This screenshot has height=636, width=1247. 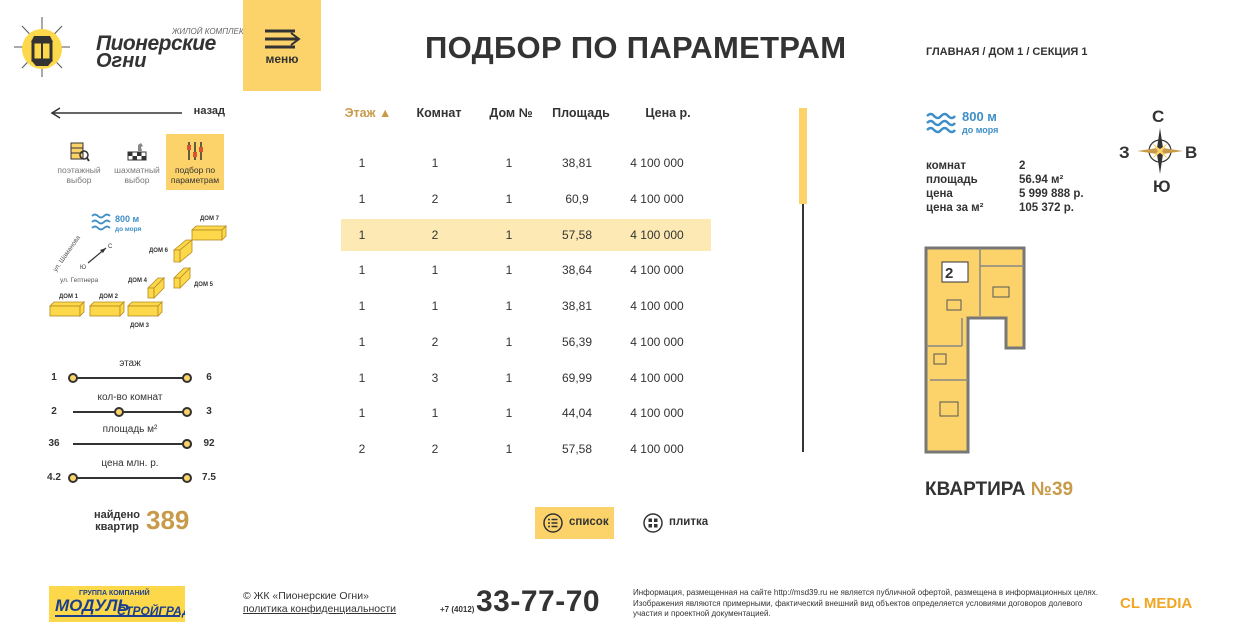 What do you see at coordinates (209, 477) in the screenshot?
I see `filter-max: 7.5` at bounding box center [209, 477].